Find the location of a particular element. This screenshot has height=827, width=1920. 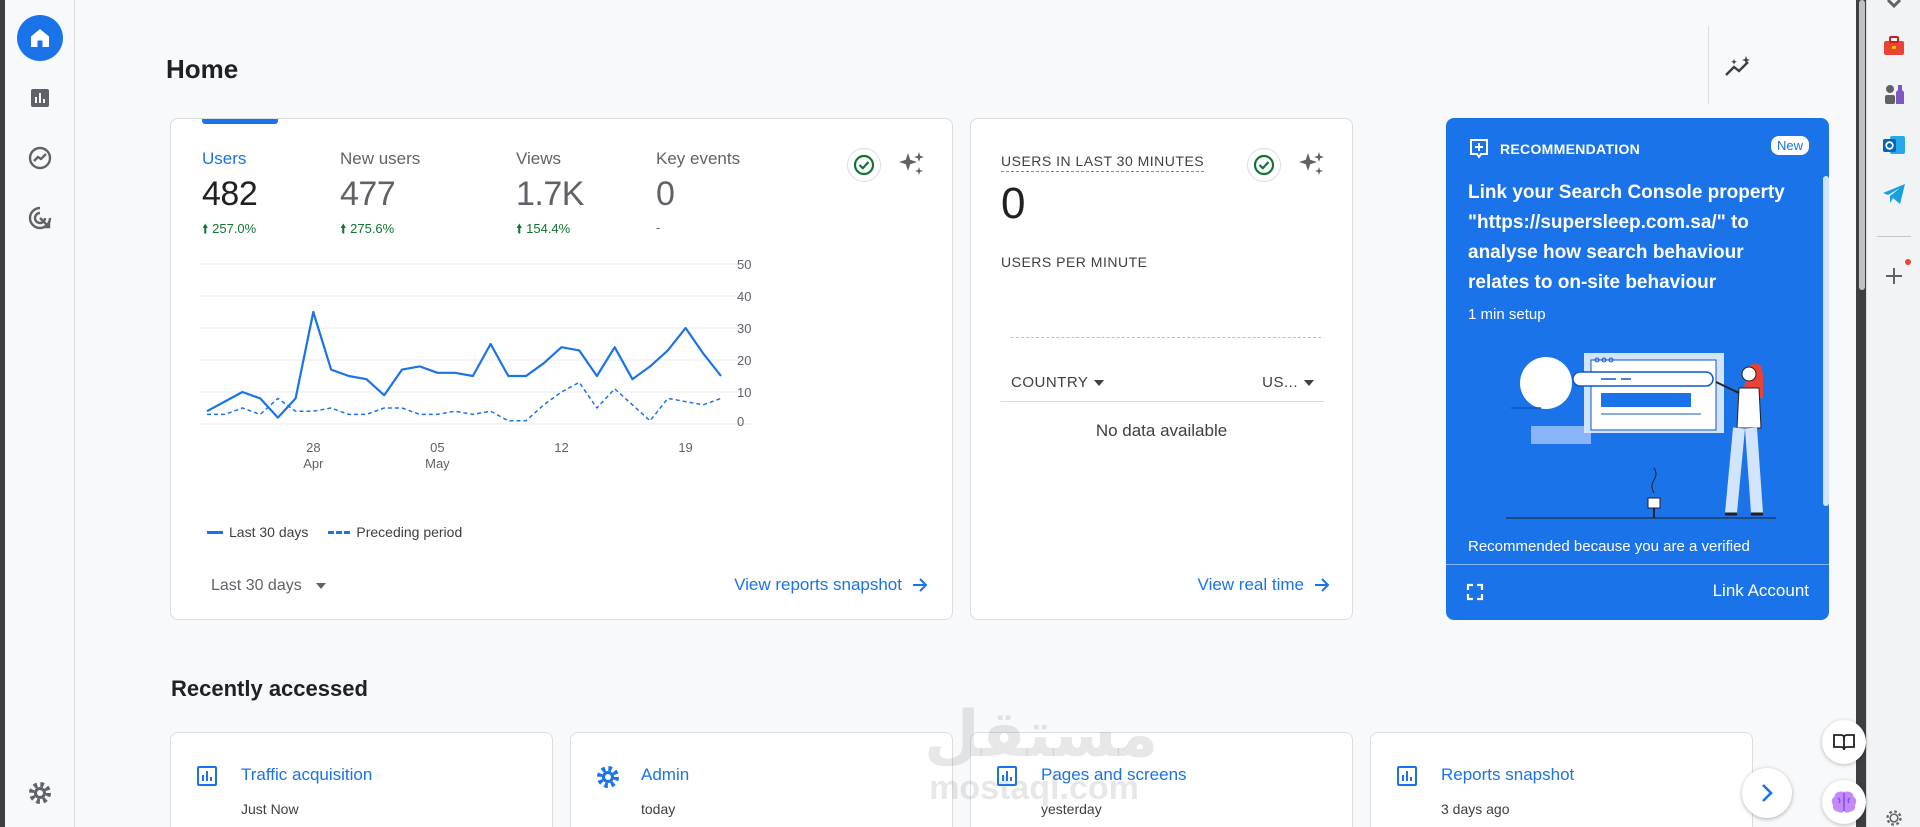

browser-side-panel is located at coordinates (1871, 413).